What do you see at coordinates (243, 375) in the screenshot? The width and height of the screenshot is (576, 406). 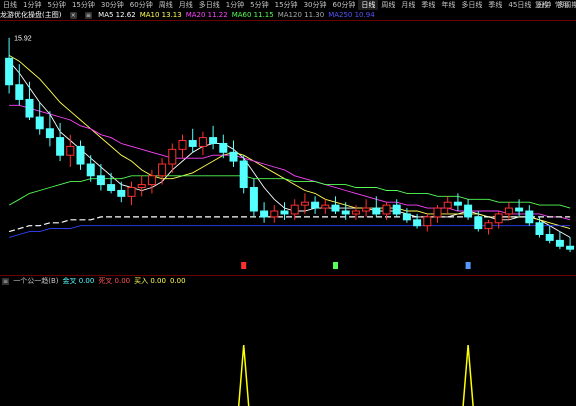 I see `indicator-spike` at bounding box center [243, 375].